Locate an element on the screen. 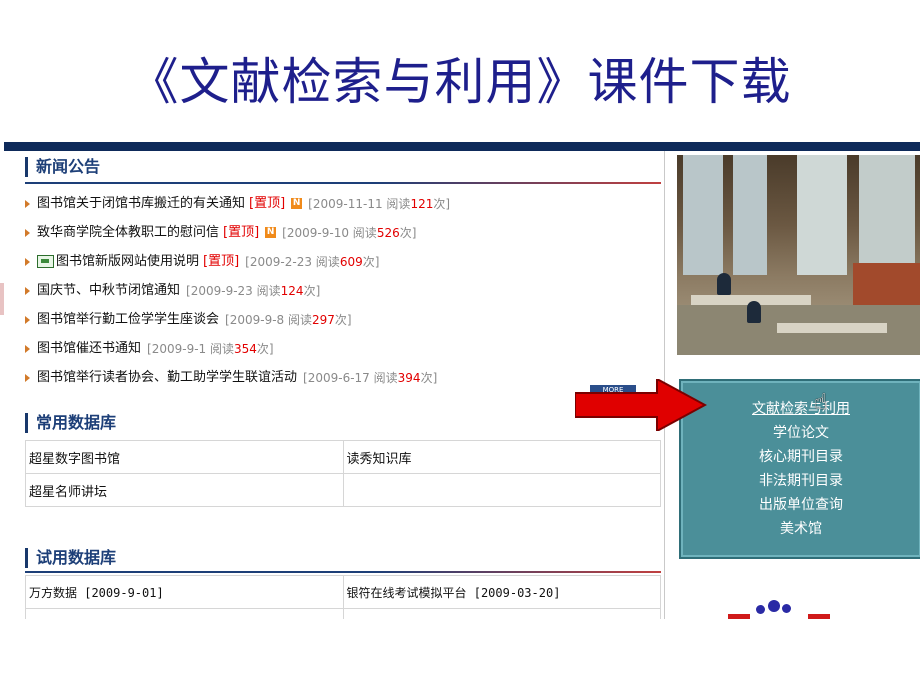  trial-db-section-header: 试用数据库 is located at coordinates (70, 558).